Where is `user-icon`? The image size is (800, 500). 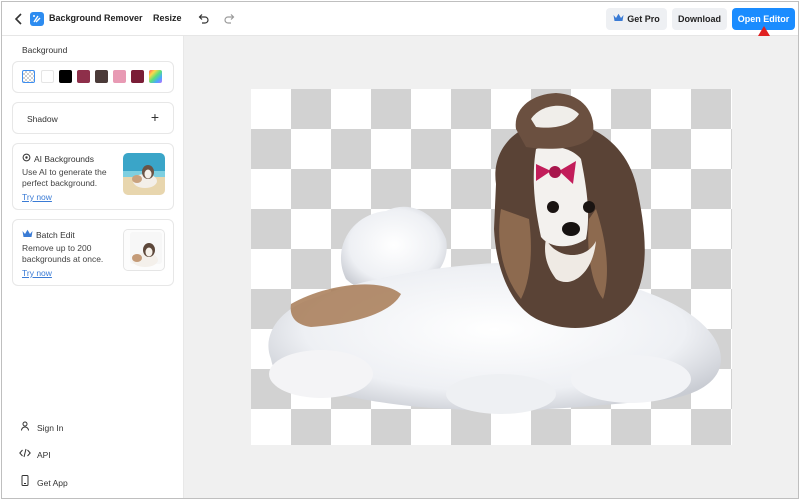
user-icon is located at coordinates (25, 427).